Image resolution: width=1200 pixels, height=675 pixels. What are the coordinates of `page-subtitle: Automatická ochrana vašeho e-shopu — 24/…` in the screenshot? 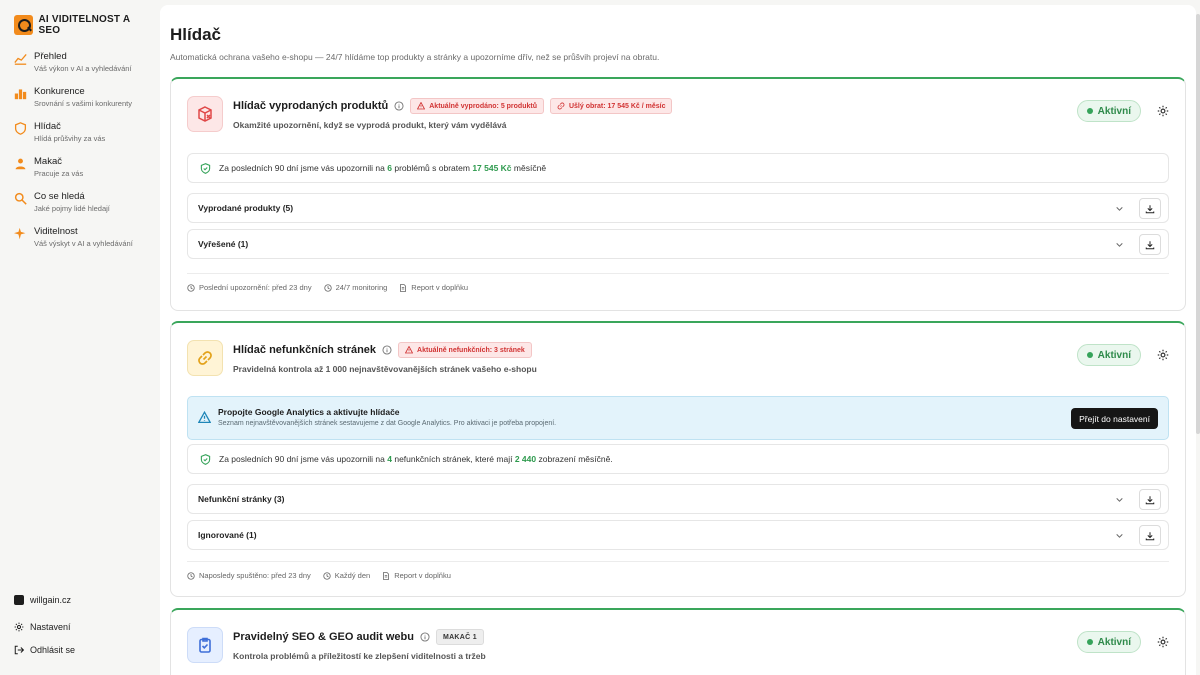 It's located at (415, 57).